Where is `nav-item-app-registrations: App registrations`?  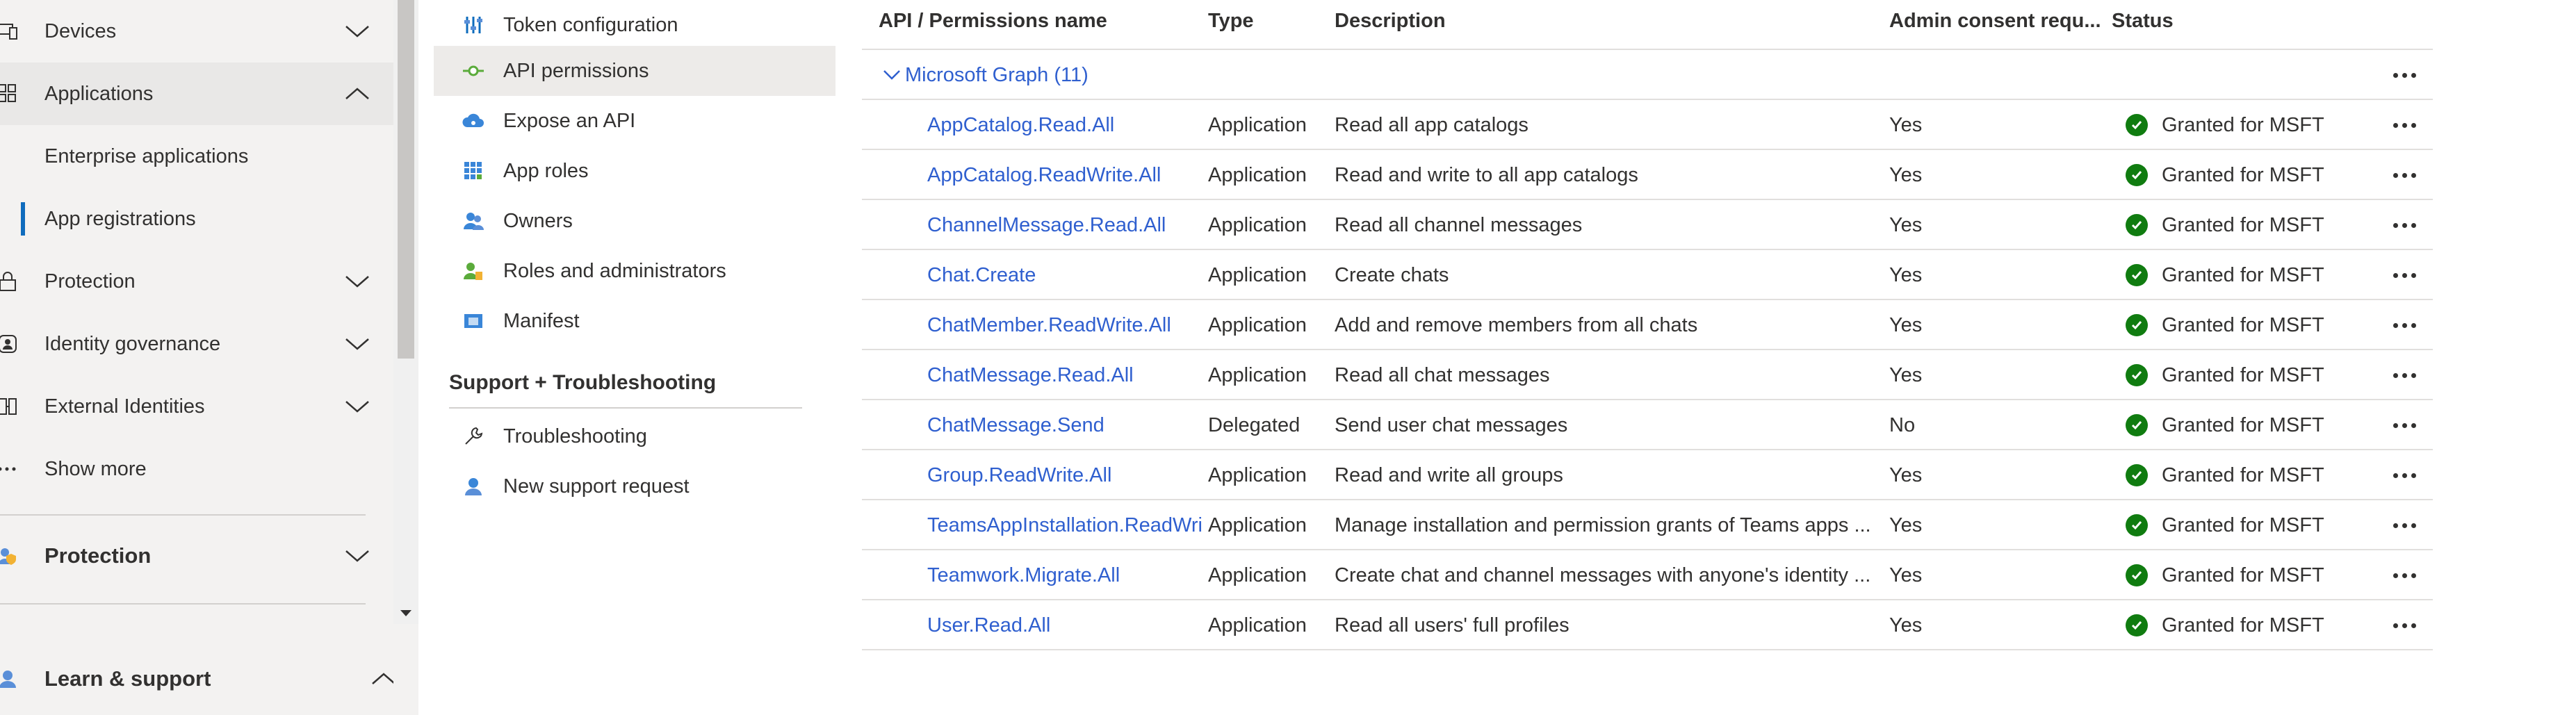 nav-item-app-registrations: App registrations is located at coordinates (196, 219).